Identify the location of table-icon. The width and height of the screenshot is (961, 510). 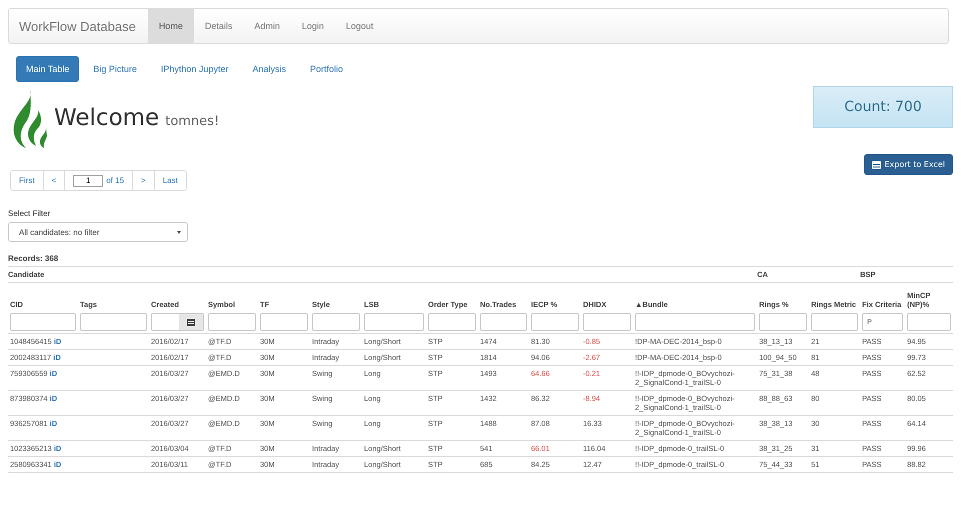
(876, 164).